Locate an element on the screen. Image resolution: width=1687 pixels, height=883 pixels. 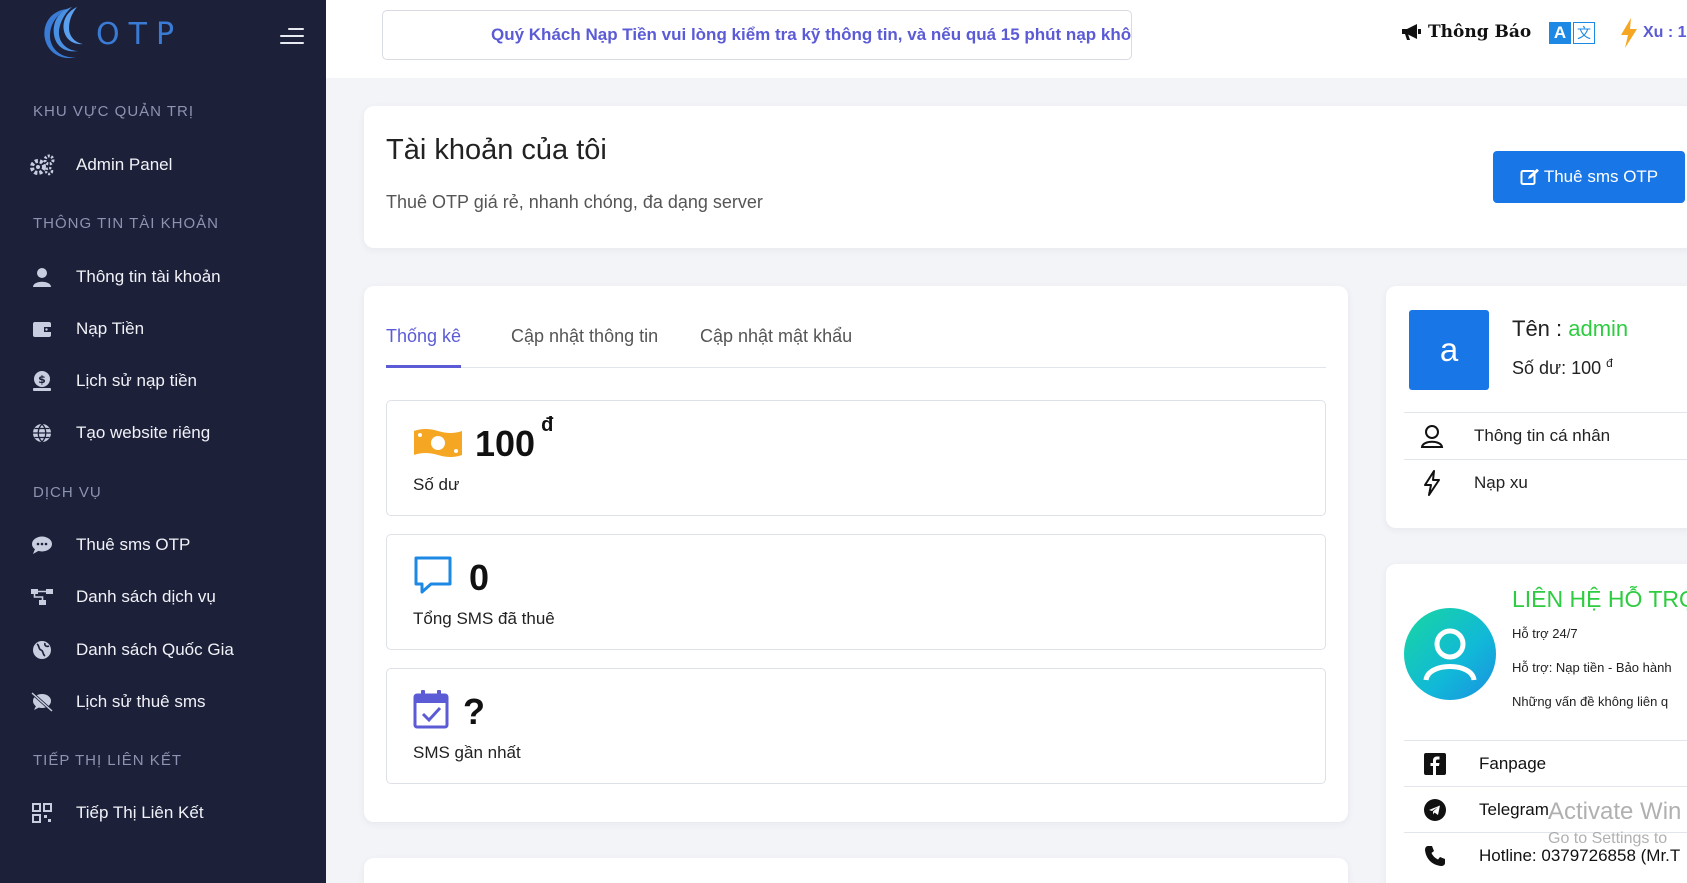
total-sms-value: 0 is located at coordinates (479, 577).